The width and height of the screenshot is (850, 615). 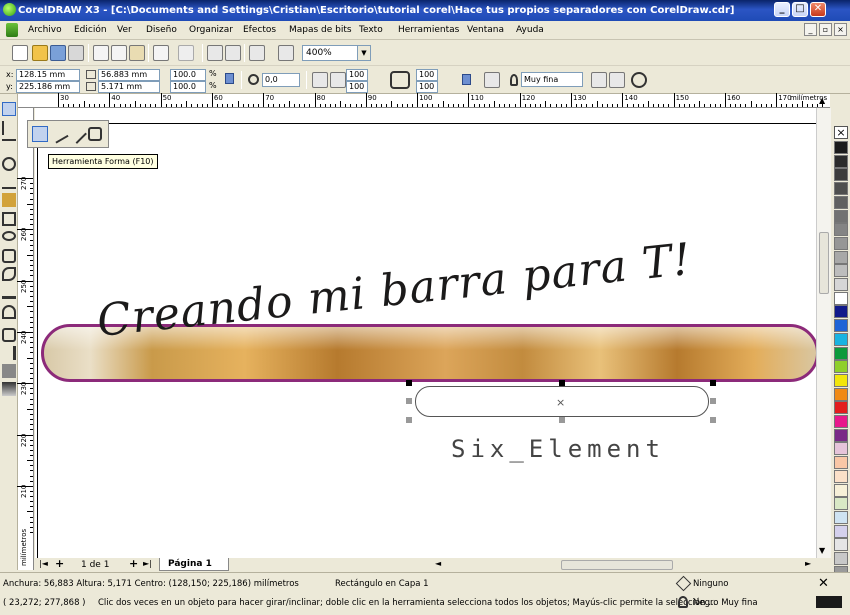 What do you see at coordinates (9, 200) in the screenshot?
I see `smart-fill-tool-icon` at bounding box center [9, 200].